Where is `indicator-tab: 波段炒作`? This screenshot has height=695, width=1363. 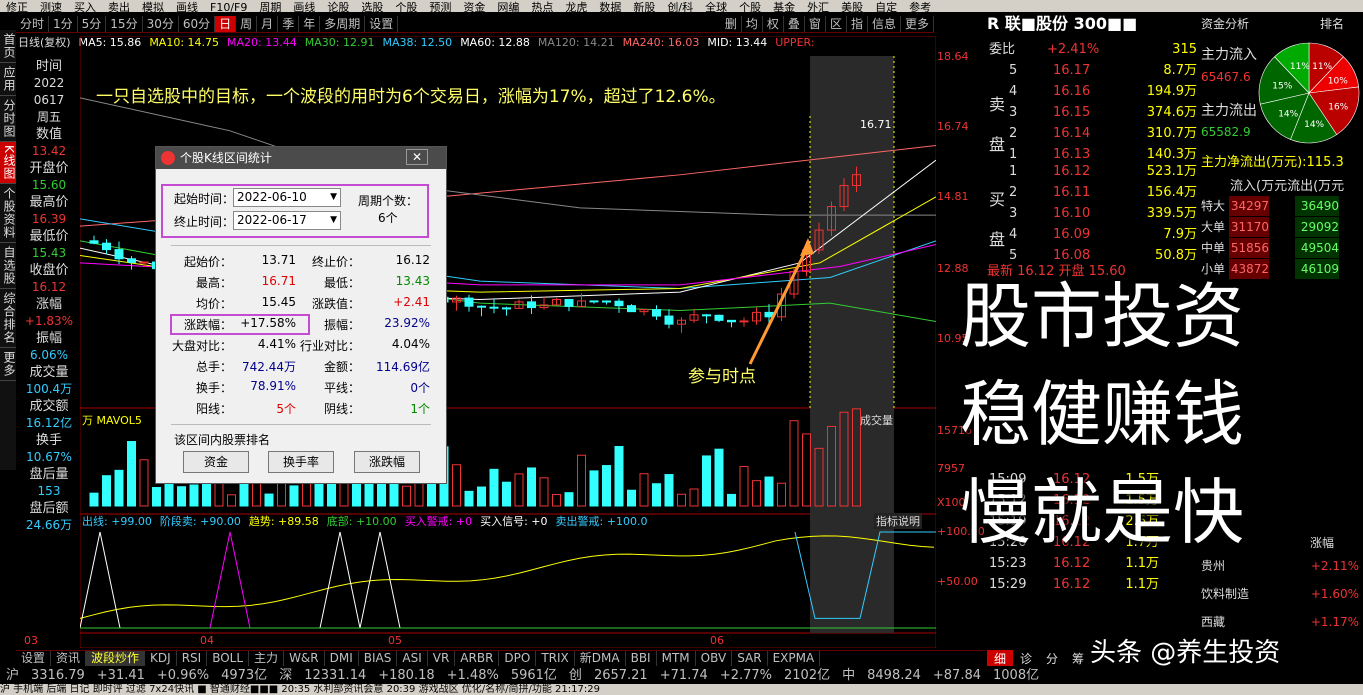
indicator-tab: 波段炒作 is located at coordinates (116, 658).